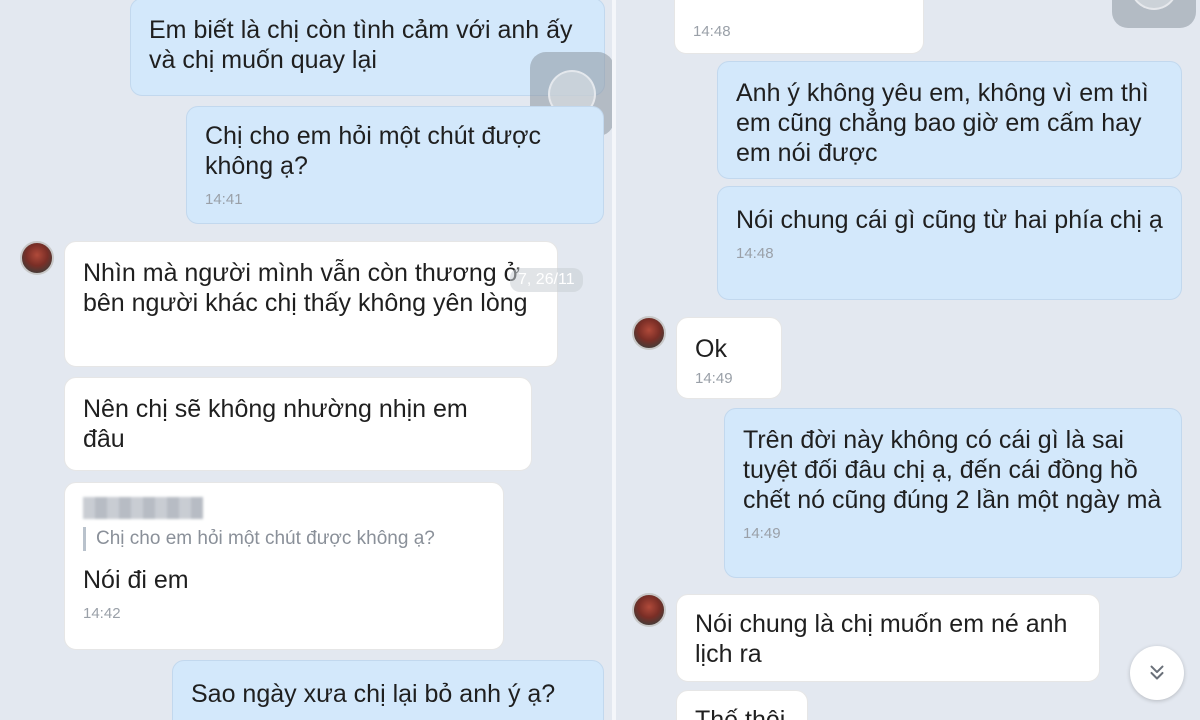 This screenshot has height=720, width=1200. Describe the element at coordinates (373, 694) in the screenshot. I see `message-text: Sao ngày xưa chị lại bỏ anh ý ạ?` at that location.